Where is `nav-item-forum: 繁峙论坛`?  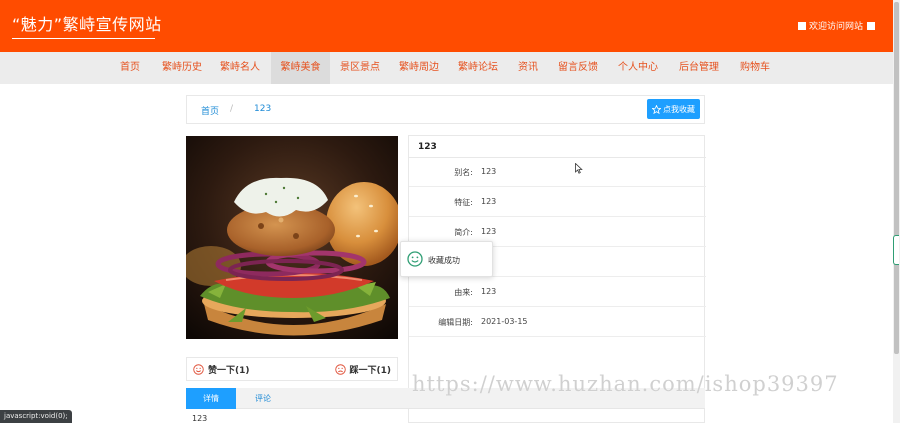 nav-item-forum: 繁峙论坛 is located at coordinates (478, 68).